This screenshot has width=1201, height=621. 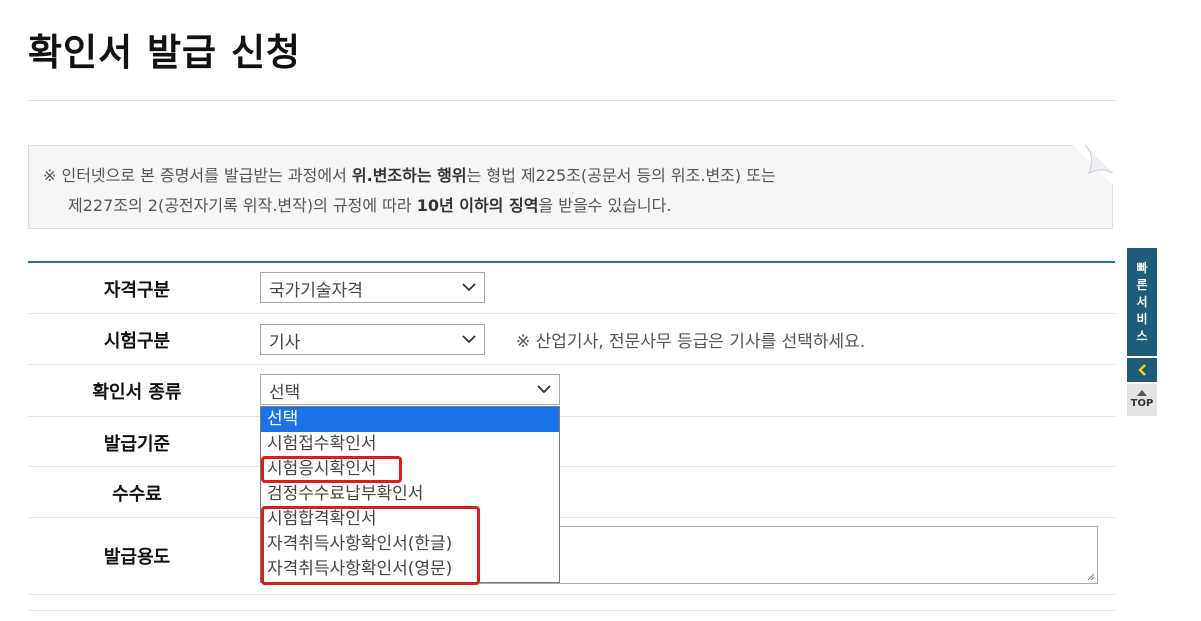 What do you see at coordinates (316, 291) in the screenshot?
I see `qualification-value: 국가기술자격` at bounding box center [316, 291].